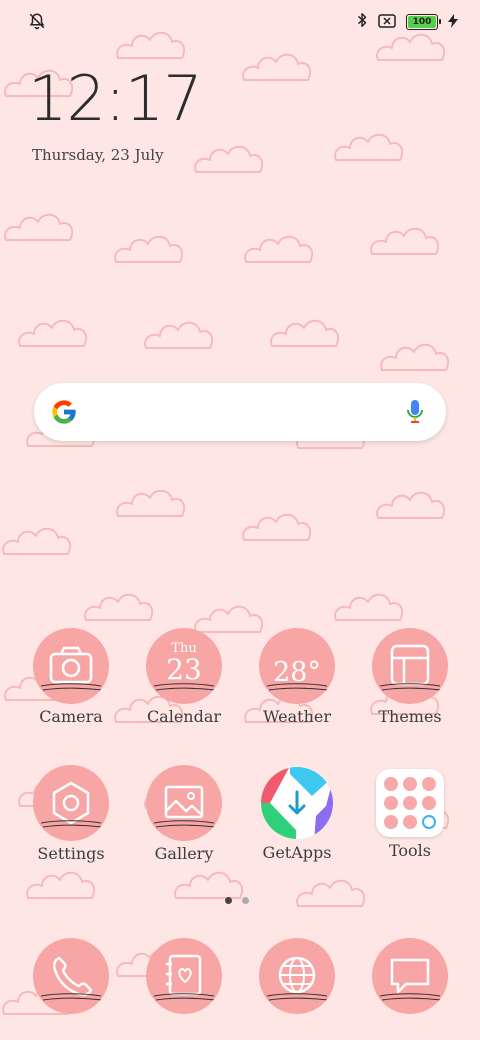 The height and width of the screenshot is (1040, 480). What do you see at coordinates (115, 99) in the screenshot?
I see `clock-time: 12:17` at bounding box center [115, 99].